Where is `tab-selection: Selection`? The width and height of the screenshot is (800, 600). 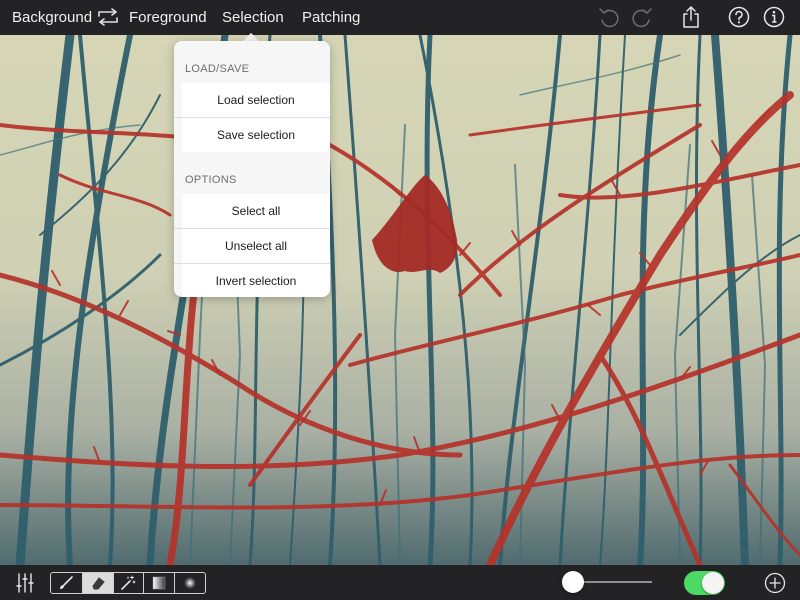 tab-selection: Selection is located at coordinates (253, 17).